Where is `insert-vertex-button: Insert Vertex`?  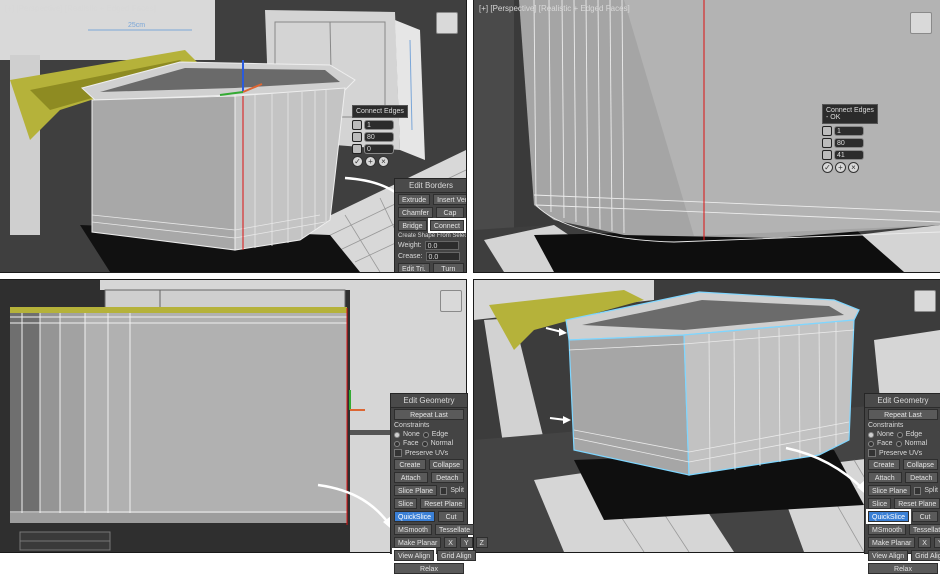
insert-vertex-button: Insert Vertex is located at coordinates (449, 199).